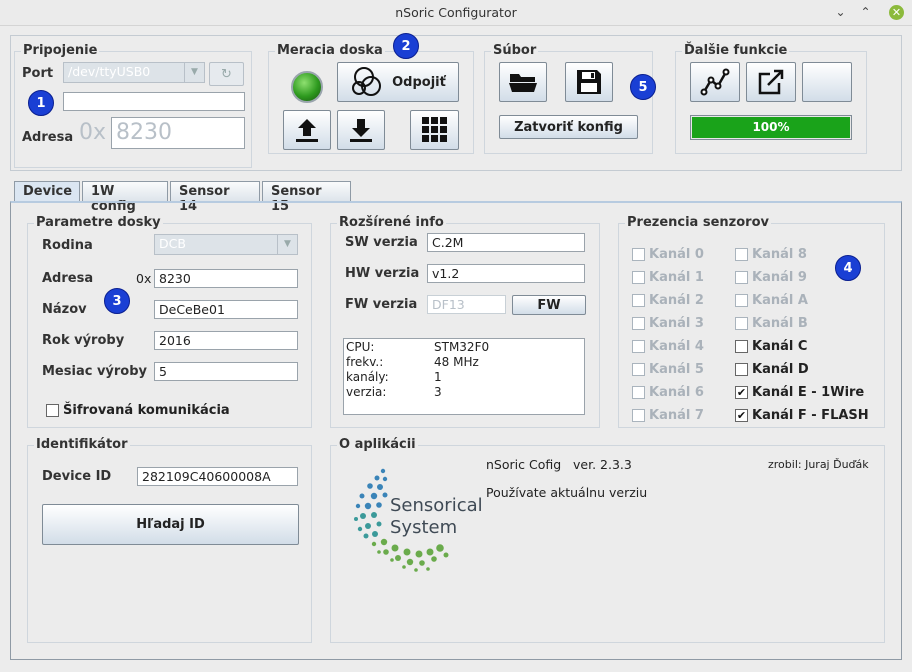 The width and height of the screenshot is (912, 672). I want to click on fw-label: FW verzia, so click(381, 304).